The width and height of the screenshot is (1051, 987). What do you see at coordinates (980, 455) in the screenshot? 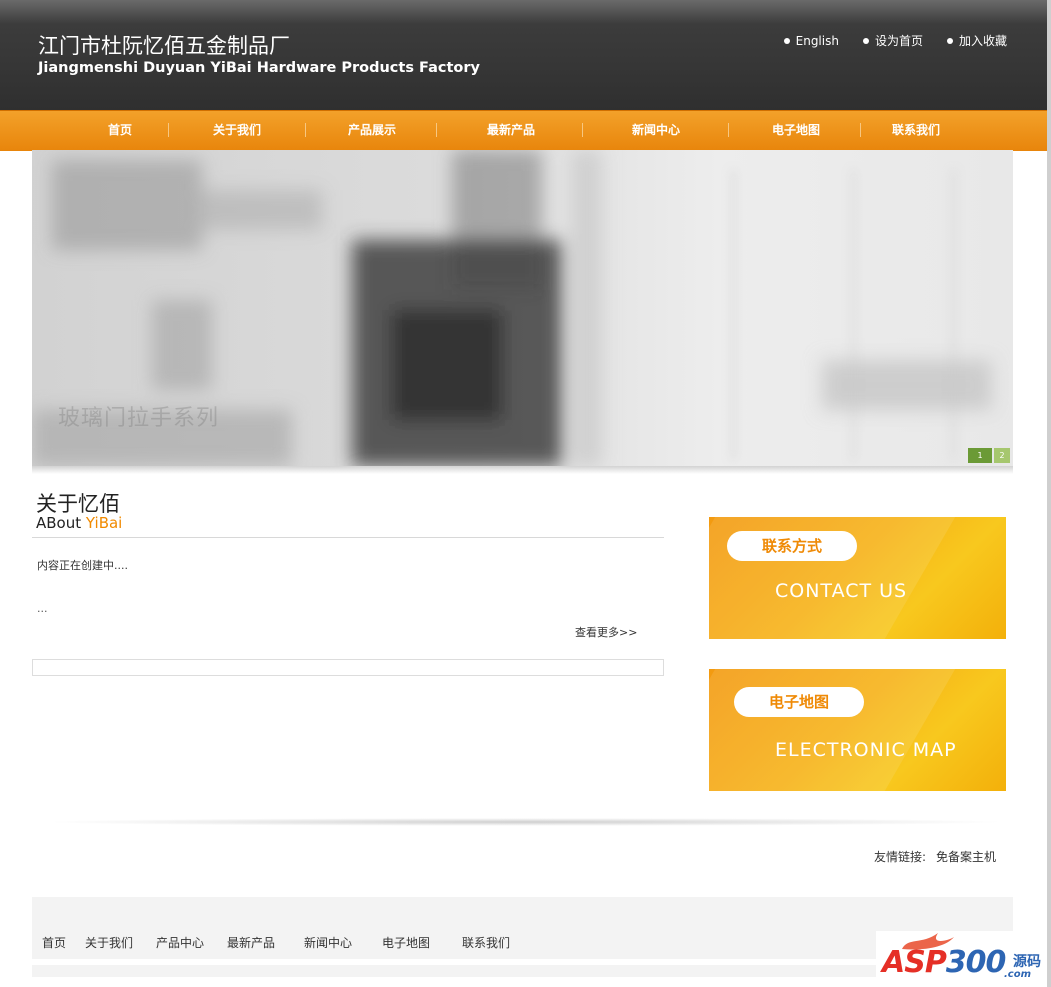
I see `pager-button-1: 1` at bounding box center [980, 455].